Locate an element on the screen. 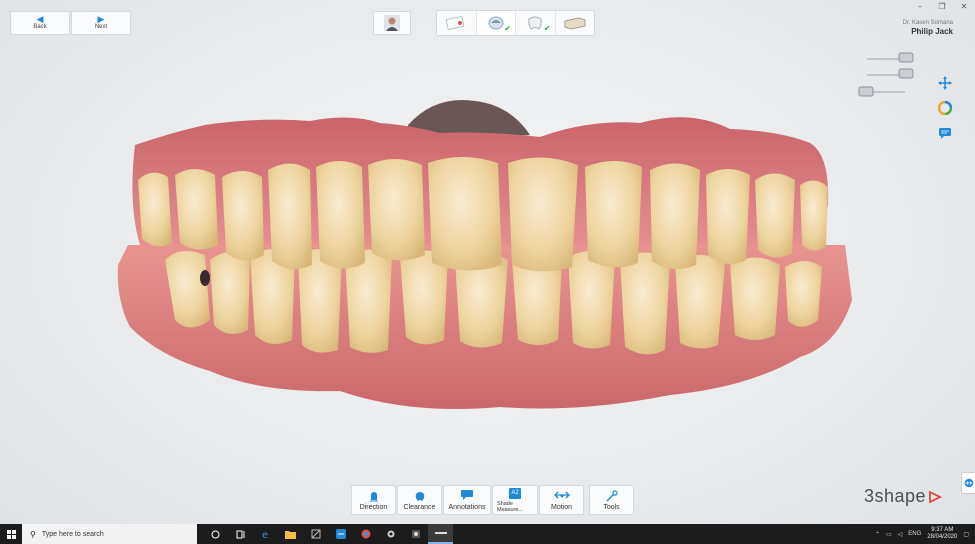  workflow-step-prescription is located at coordinates (457, 23).